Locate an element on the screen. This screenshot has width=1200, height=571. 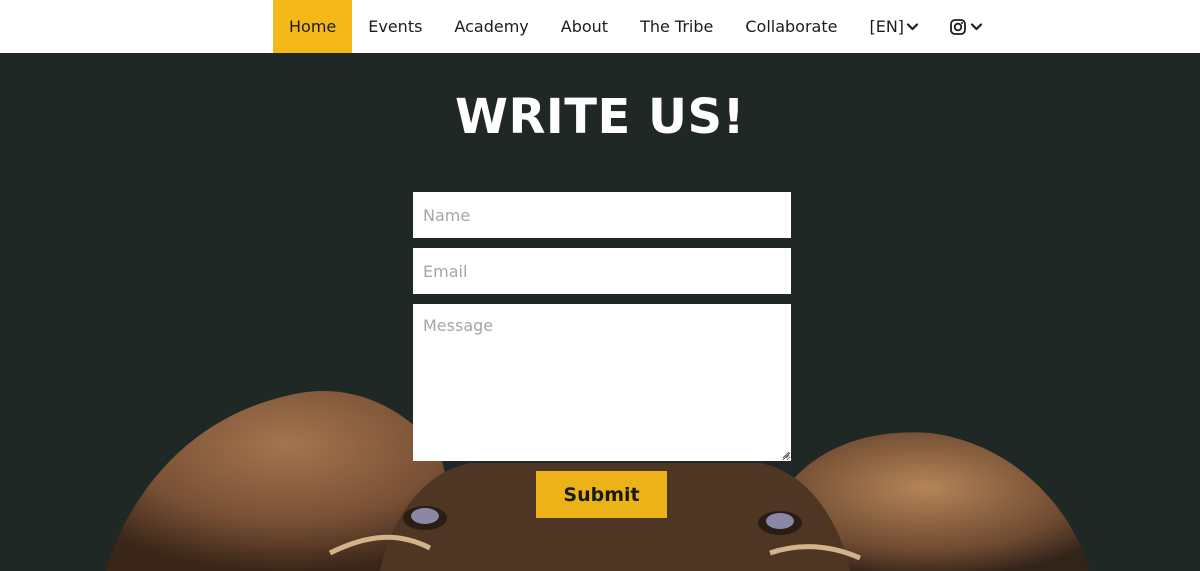
instagram-icon is located at coordinates (958, 26).